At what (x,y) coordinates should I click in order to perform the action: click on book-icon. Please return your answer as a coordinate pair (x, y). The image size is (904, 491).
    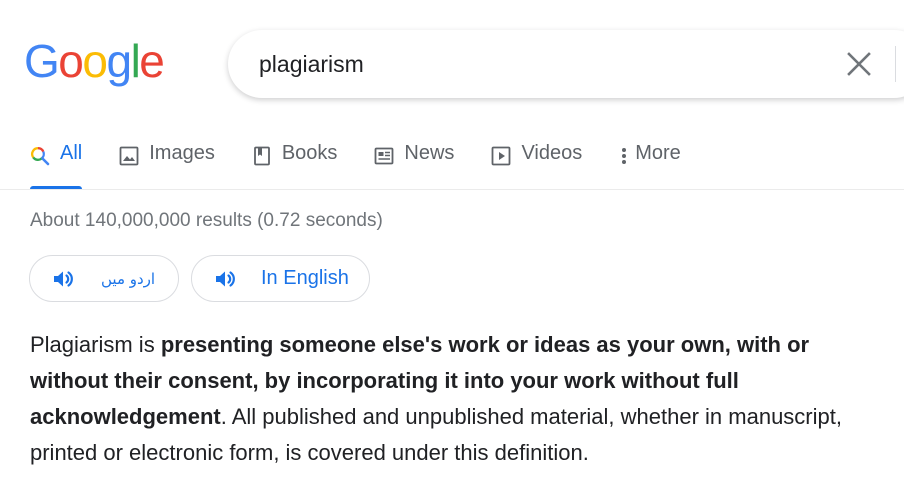
    Looking at the image, I should click on (262, 156).